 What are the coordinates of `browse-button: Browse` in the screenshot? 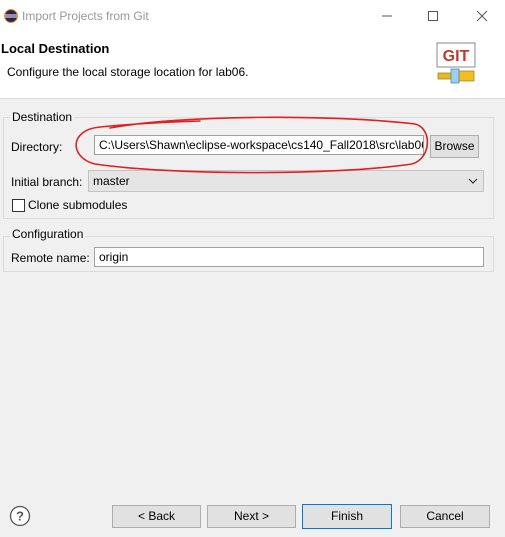 It's located at (454, 146).